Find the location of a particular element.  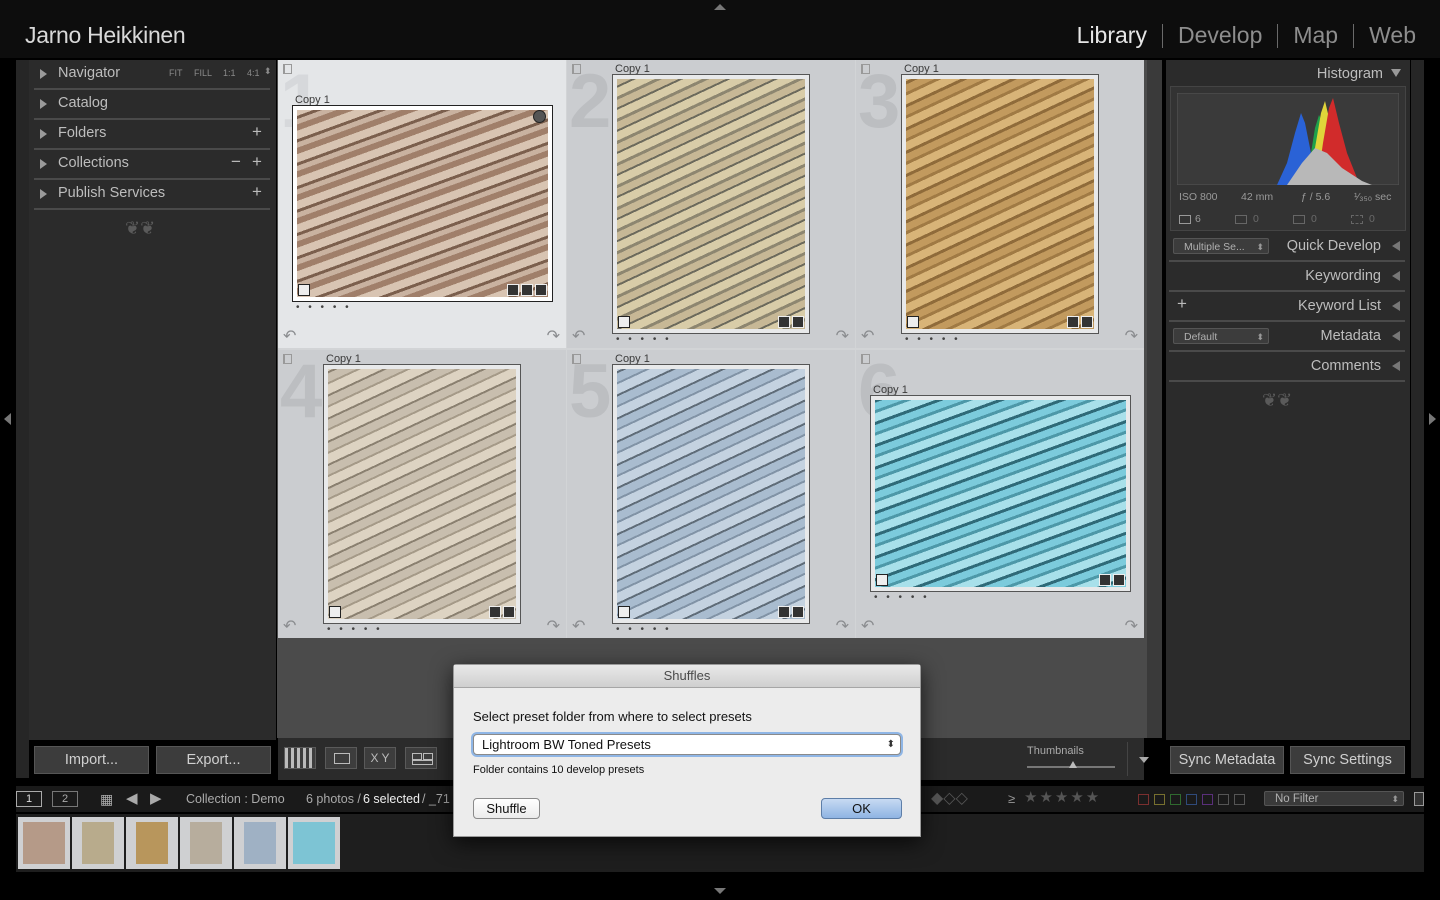

toolbar-menu-icon is located at coordinates (1144, 760).